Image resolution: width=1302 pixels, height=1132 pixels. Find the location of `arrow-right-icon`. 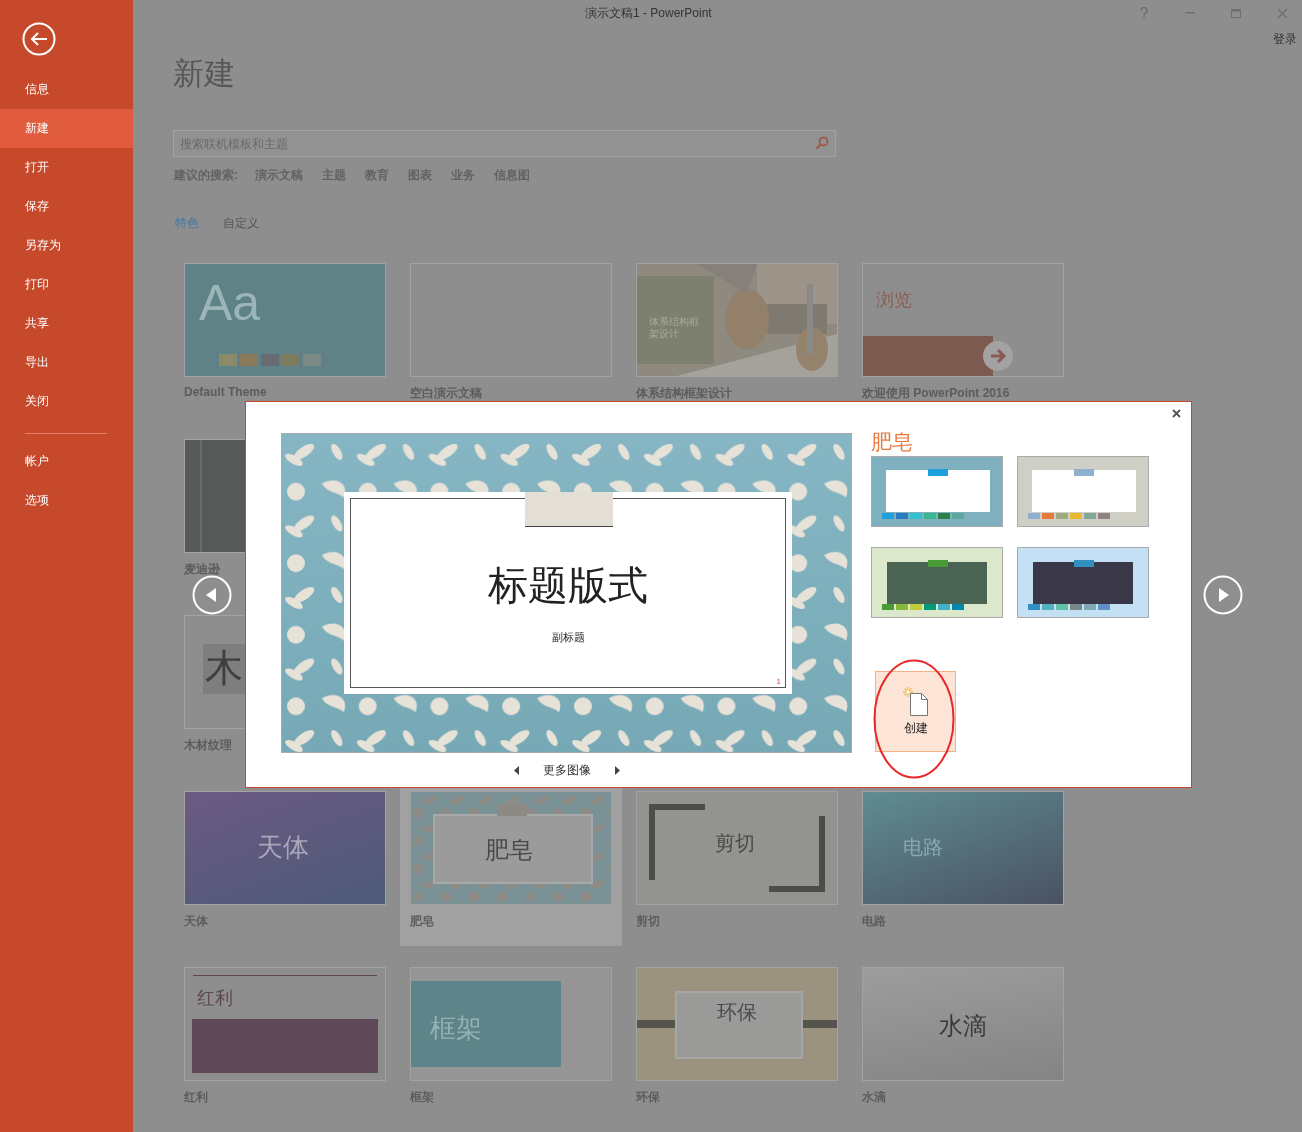

arrow-right-icon is located at coordinates (998, 356).